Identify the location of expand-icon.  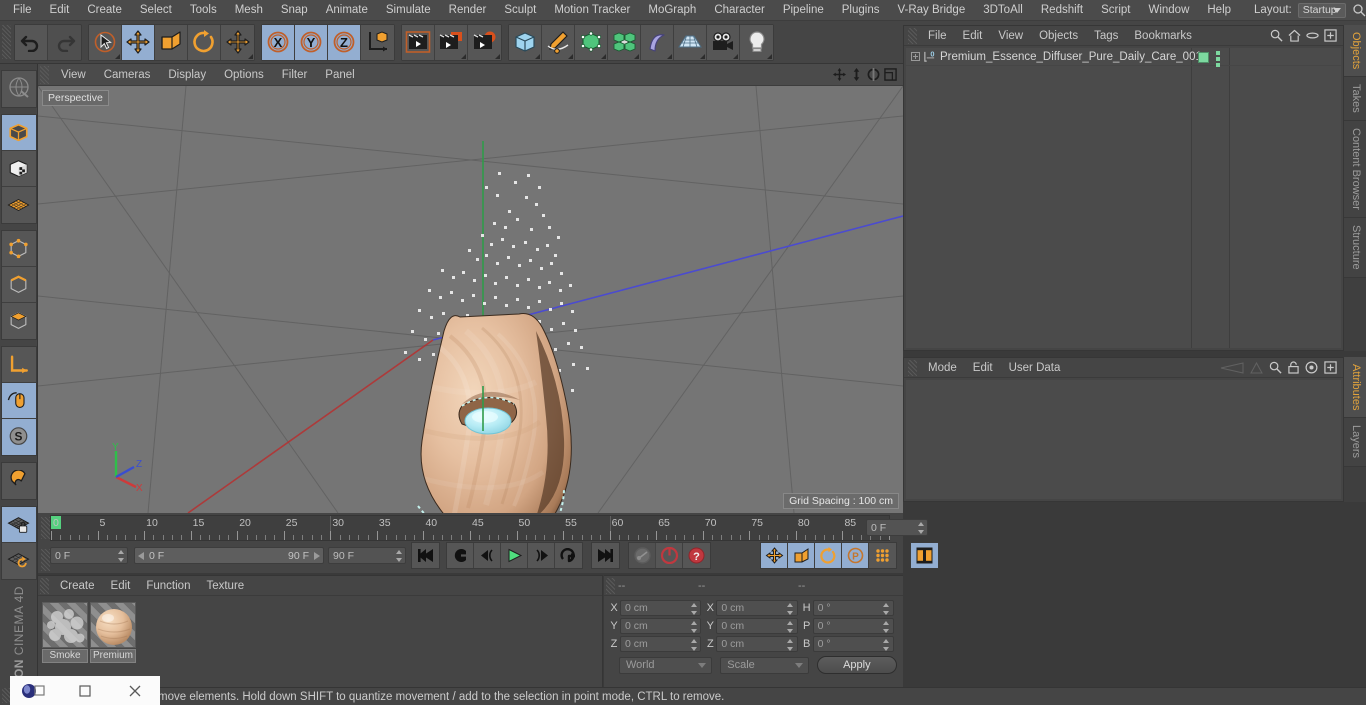
(1330, 35).